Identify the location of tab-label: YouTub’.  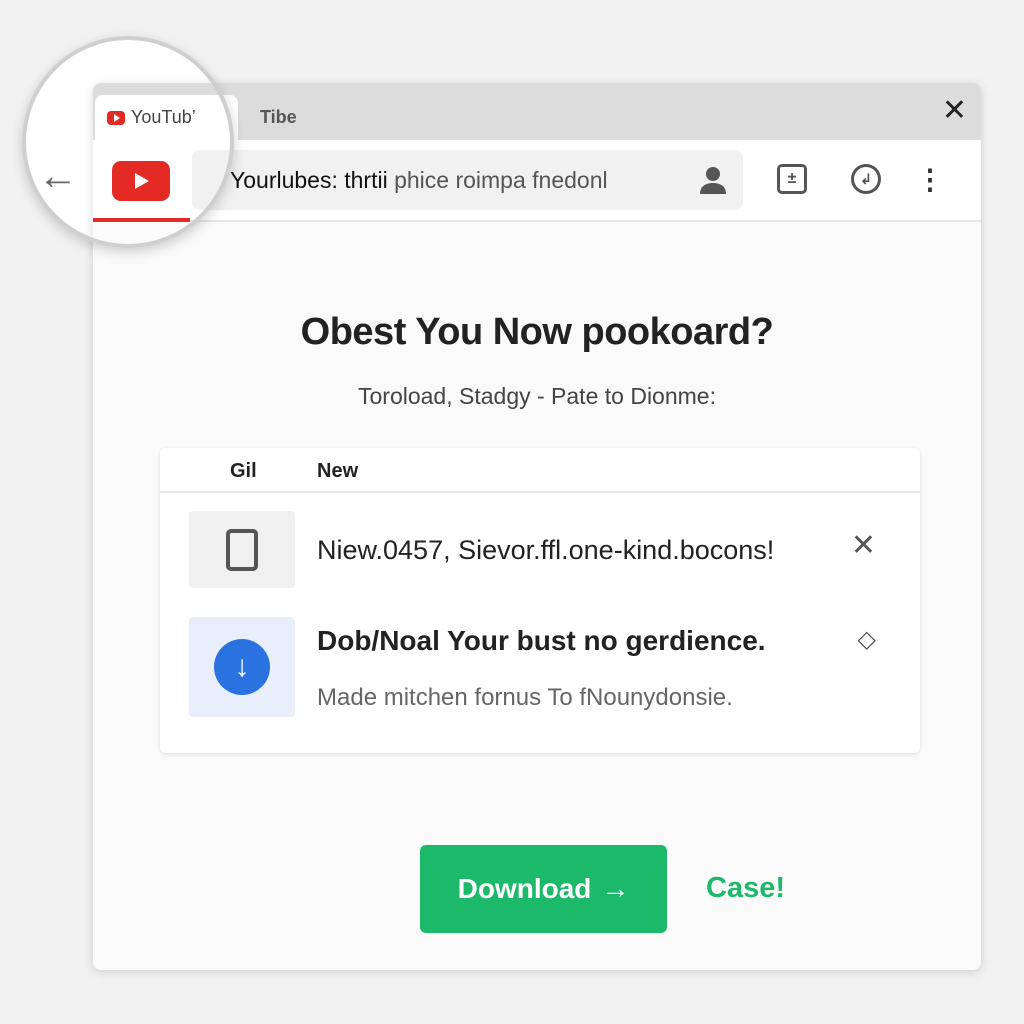
(163, 117).